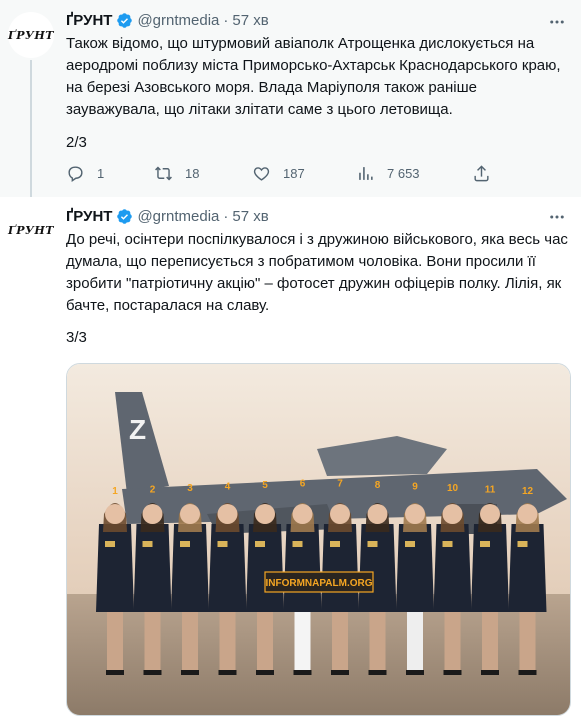 The height and width of the screenshot is (724, 581). What do you see at coordinates (85, 173) in the screenshot?
I see `reply-button: 1` at bounding box center [85, 173].